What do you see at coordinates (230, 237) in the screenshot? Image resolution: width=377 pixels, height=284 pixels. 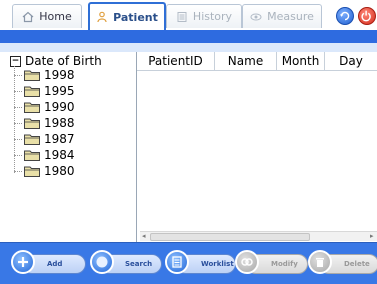 I see `scrollbar-thumb` at bounding box center [230, 237].